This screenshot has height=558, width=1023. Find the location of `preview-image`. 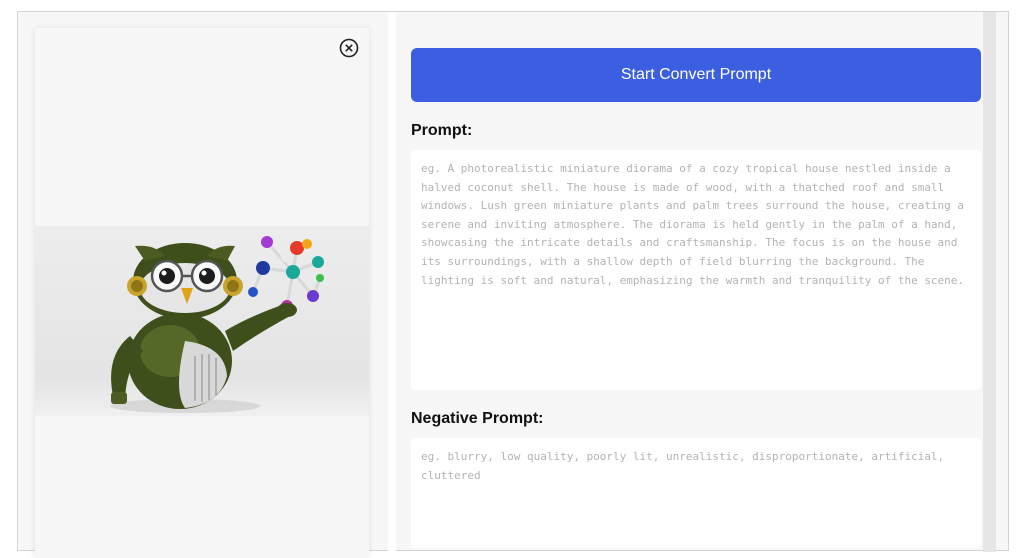

preview-image is located at coordinates (202, 321).